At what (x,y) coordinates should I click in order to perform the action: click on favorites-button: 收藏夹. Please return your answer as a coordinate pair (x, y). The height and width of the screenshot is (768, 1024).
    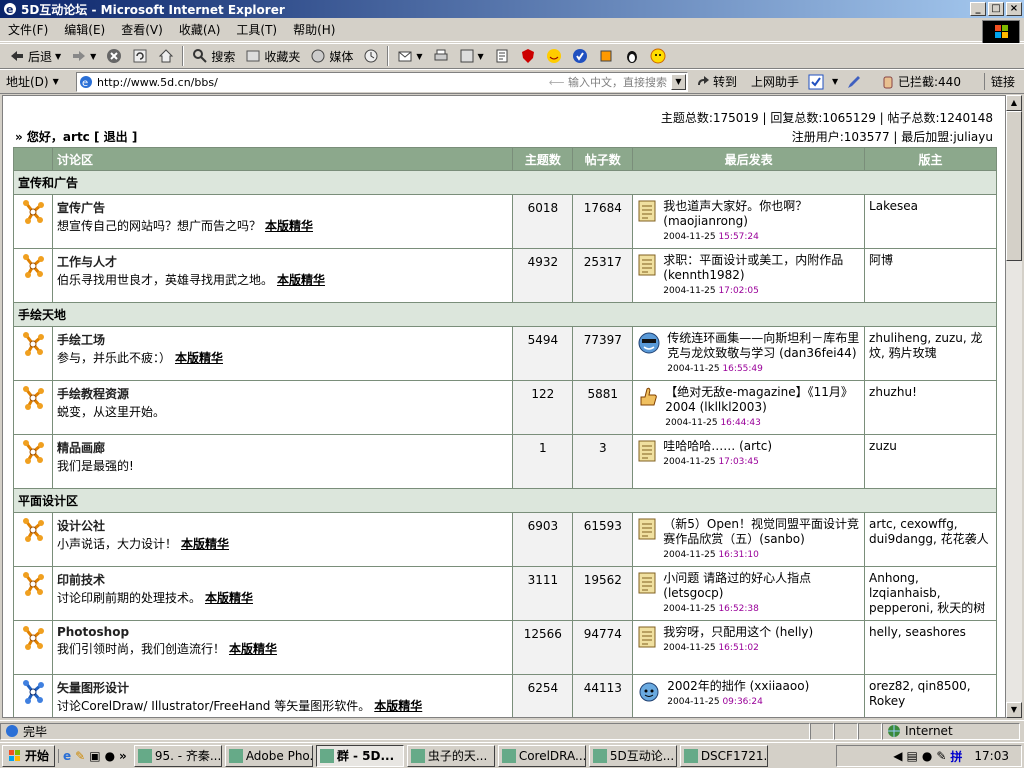
    Looking at the image, I should click on (272, 56).